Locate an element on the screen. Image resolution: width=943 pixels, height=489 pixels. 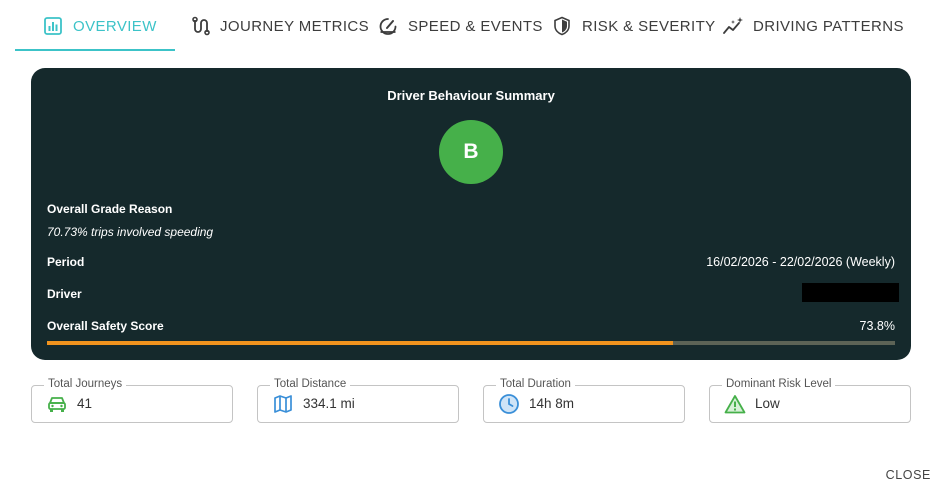
total-distance-value: 334.1 mi is located at coordinates (329, 403).